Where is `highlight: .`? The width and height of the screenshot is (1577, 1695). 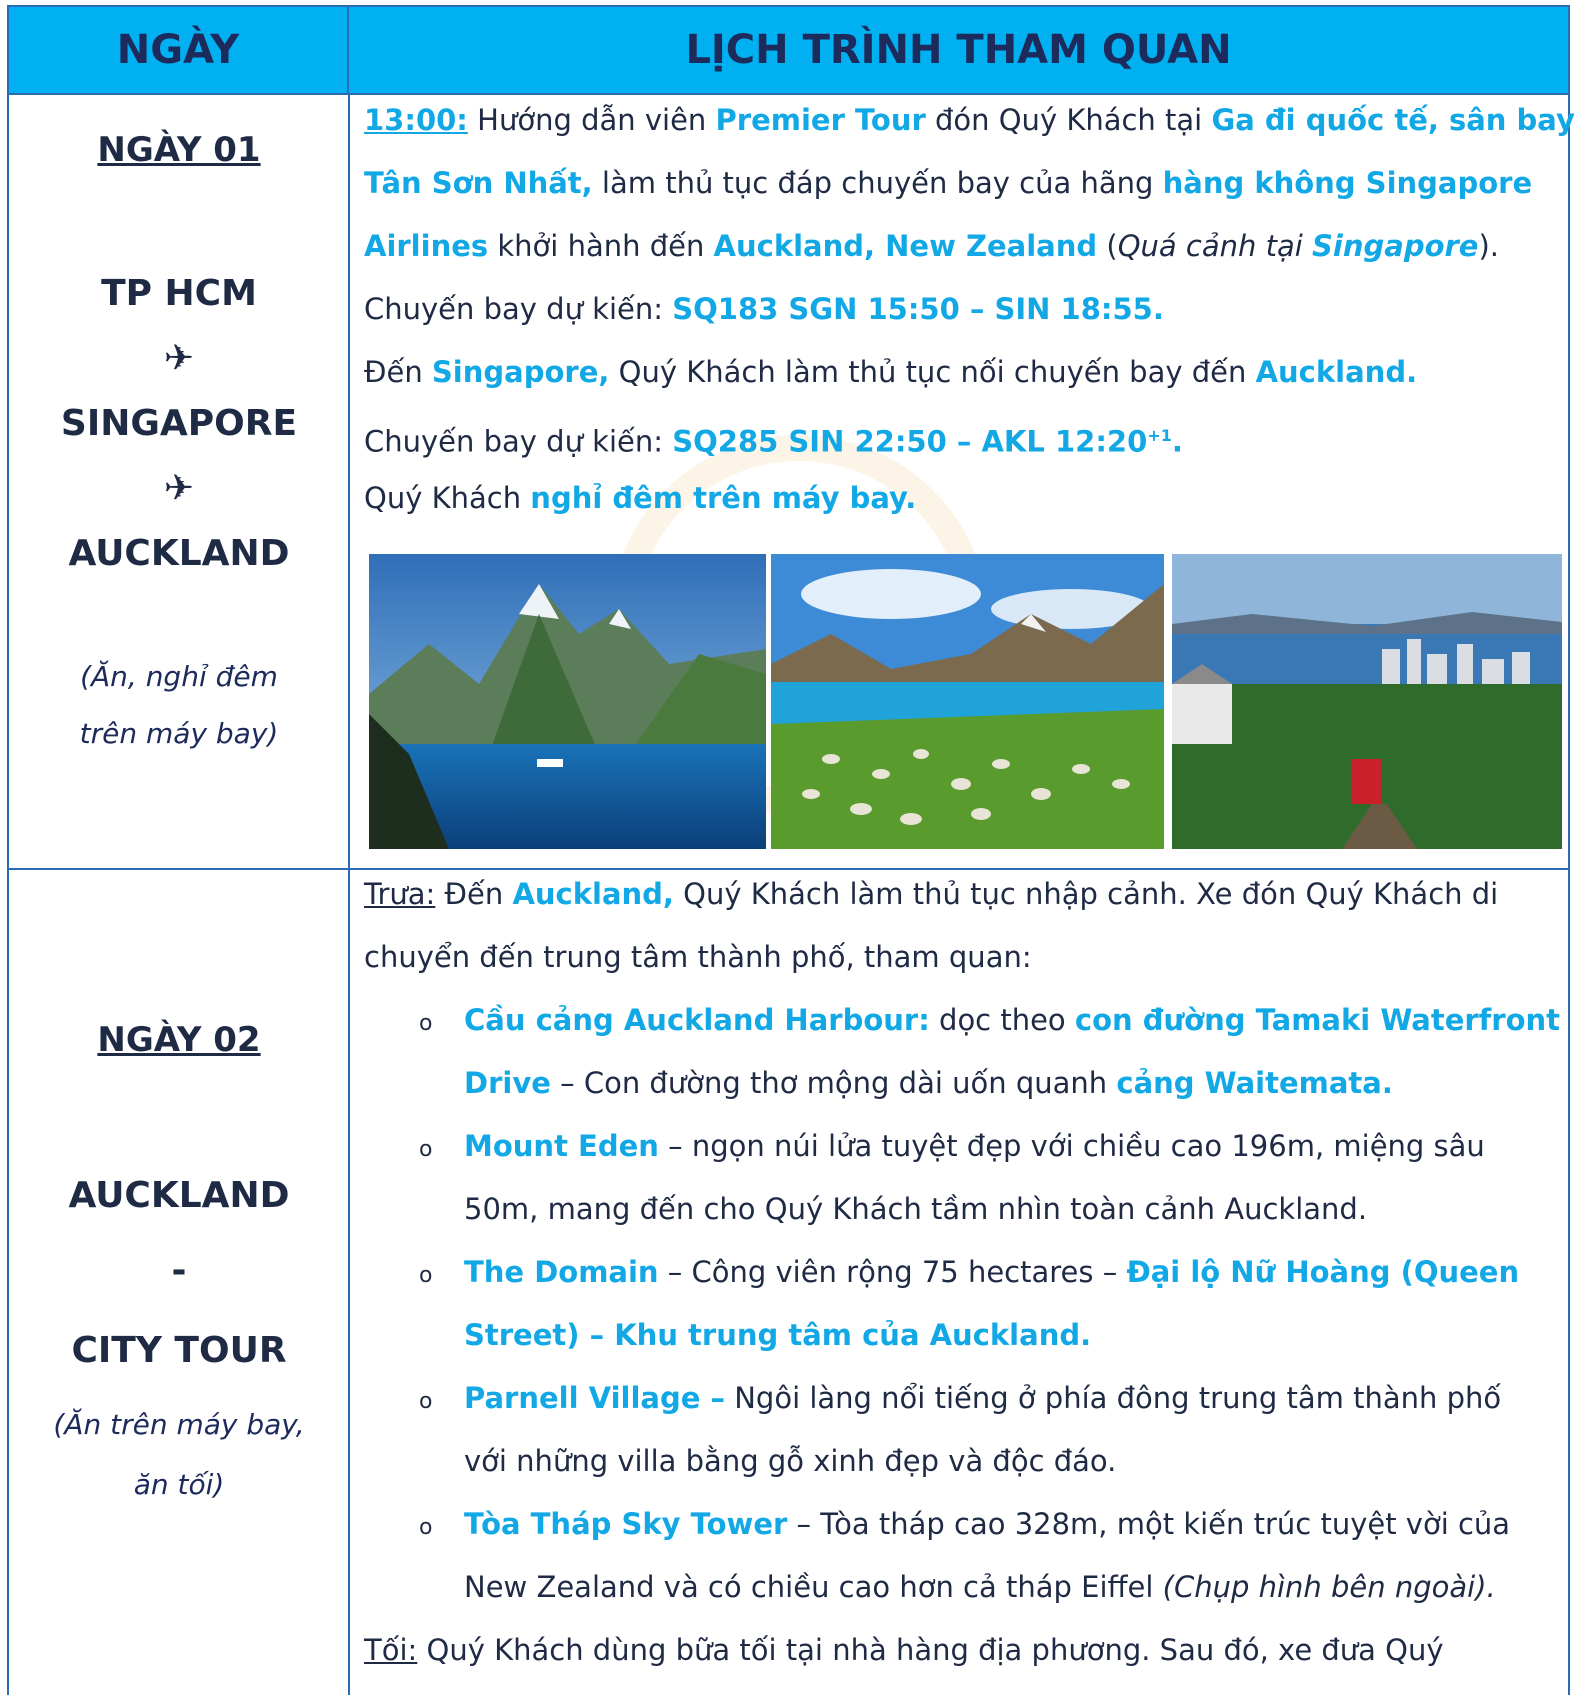
highlight: . is located at coordinates (1177, 441).